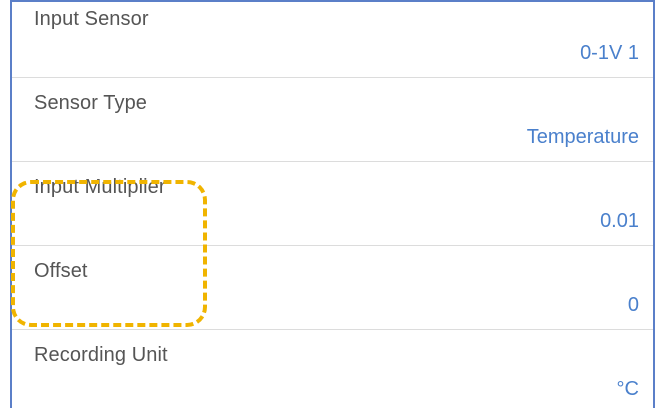  Describe the element at coordinates (100, 187) in the screenshot. I see `setting-label: Input Multiplier` at that location.